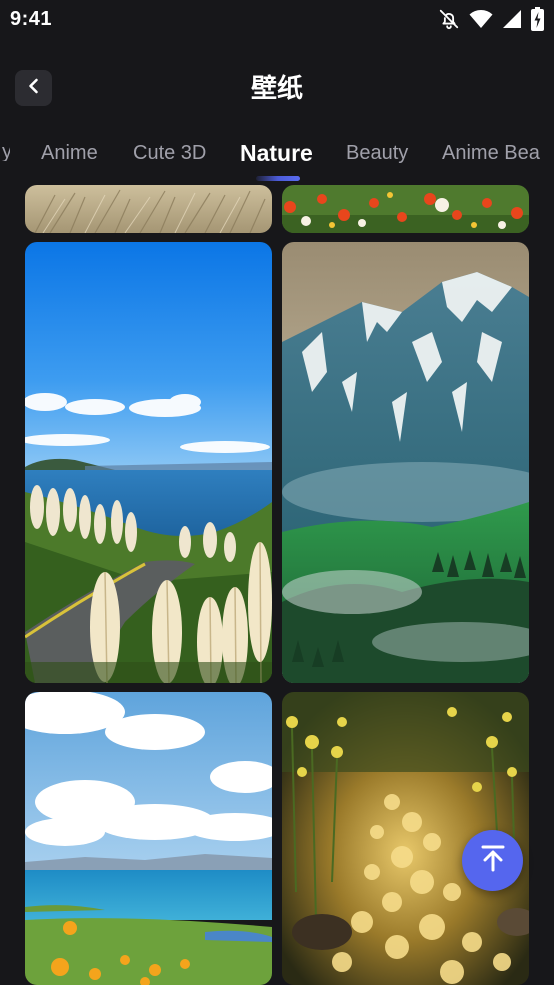 Image resolution: width=554 pixels, height=985 pixels. Describe the element at coordinates (169, 153) in the screenshot. I see `tab-cute-3d: Cute 3D` at that location.